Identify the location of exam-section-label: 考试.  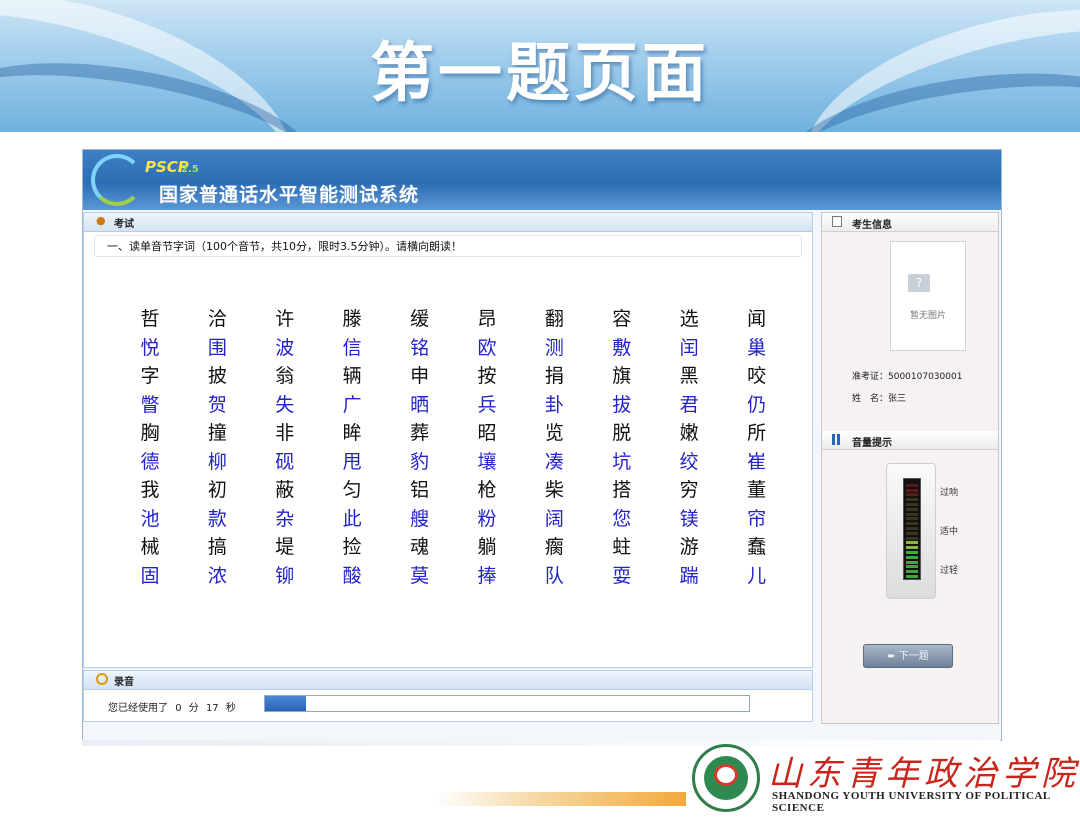
(124, 224).